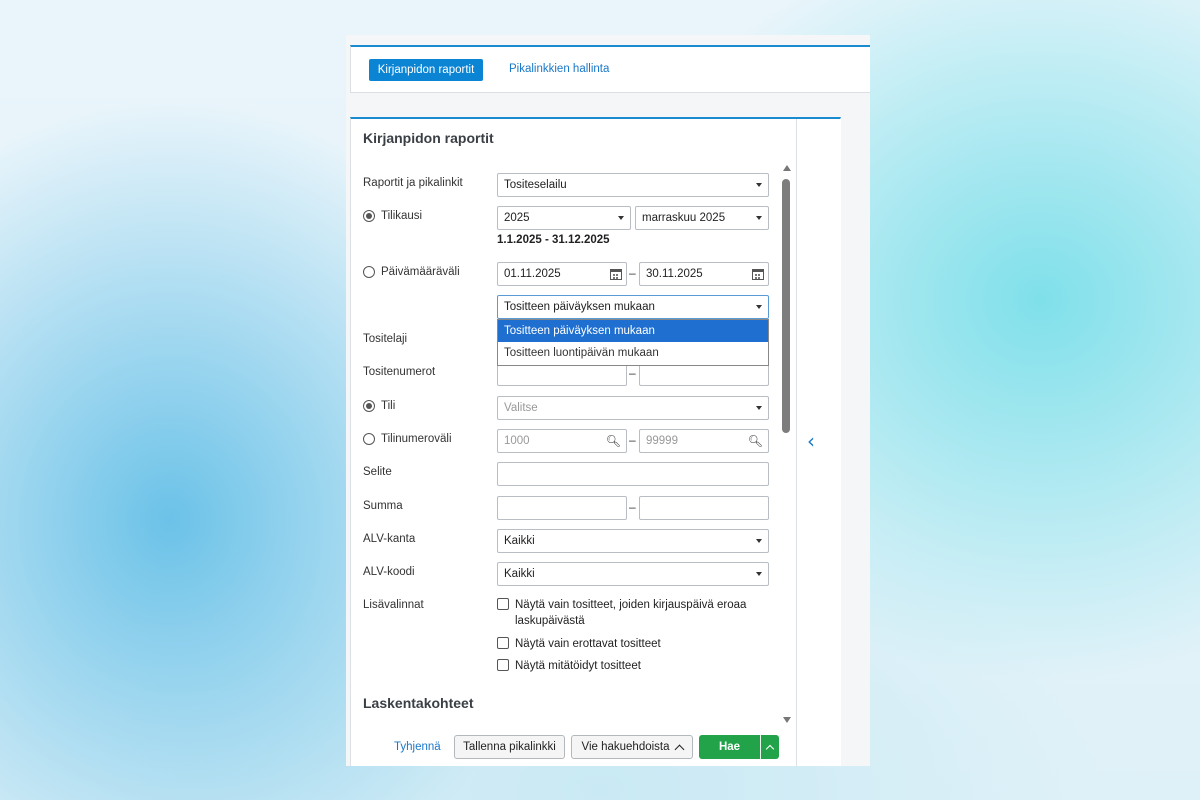 The image size is (1200, 800). What do you see at coordinates (428, 138) in the screenshot?
I see `panel-title: Kirjanpidon raportit` at bounding box center [428, 138].